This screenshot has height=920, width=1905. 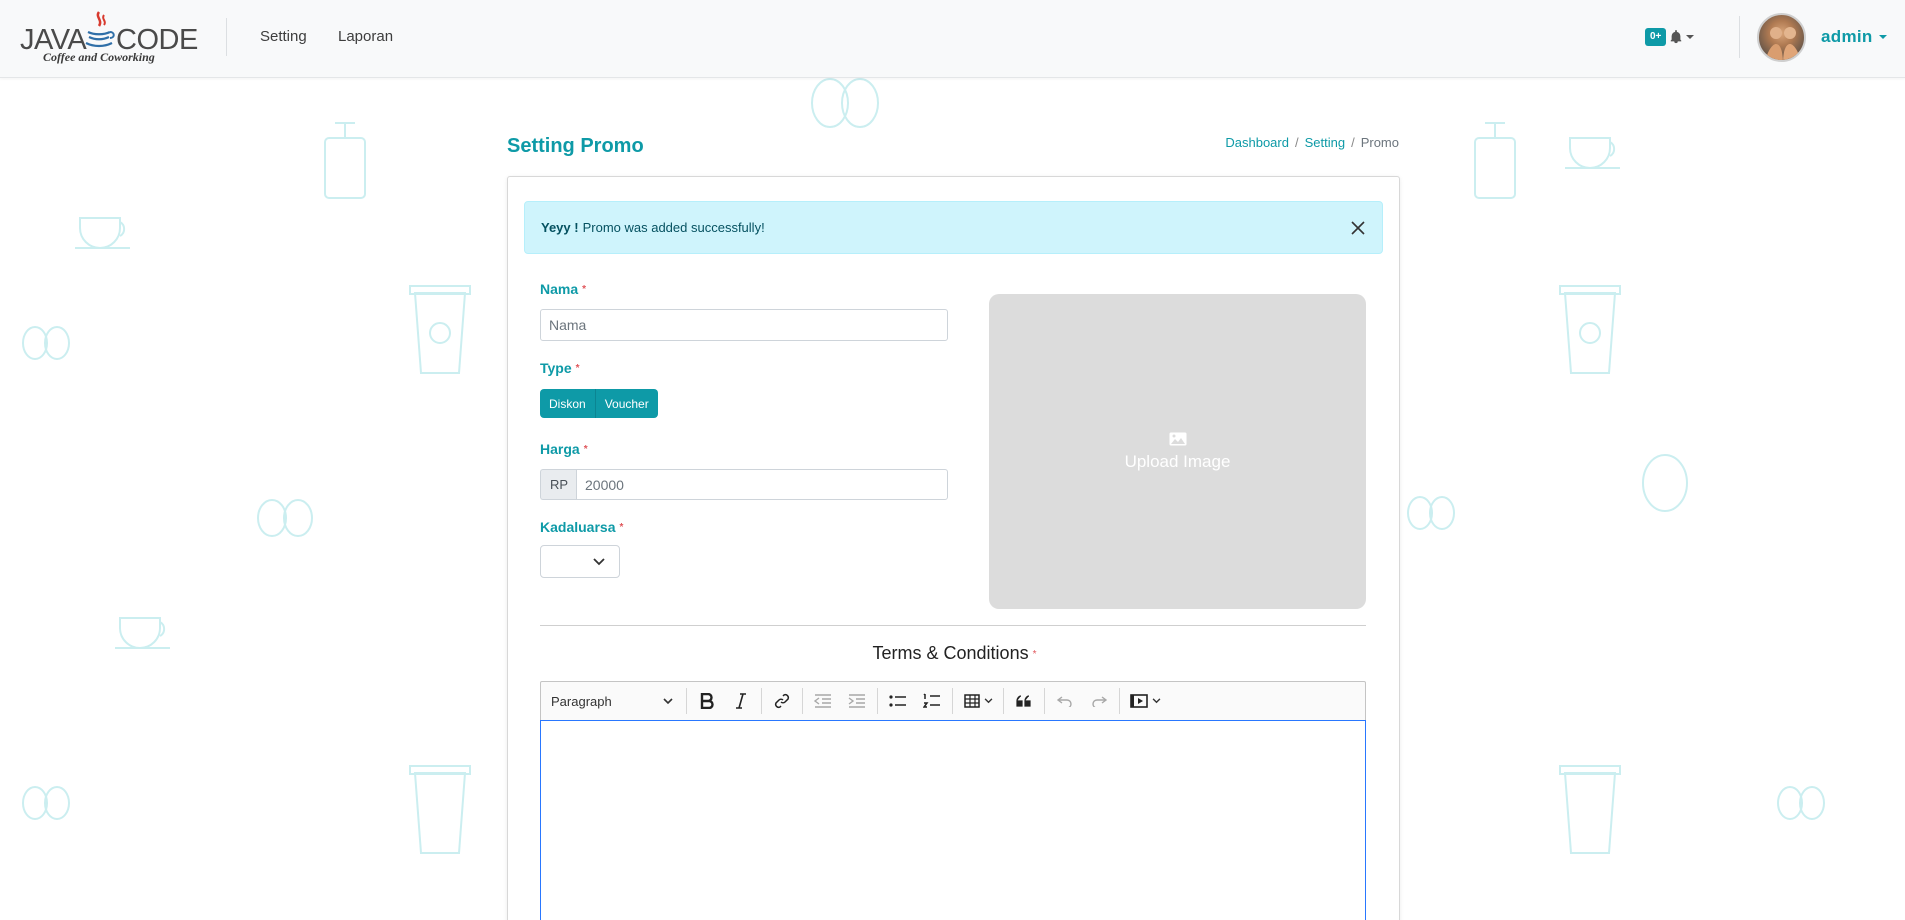 I want to click on notification-badge: 0+, so click(x=1656, y=37).